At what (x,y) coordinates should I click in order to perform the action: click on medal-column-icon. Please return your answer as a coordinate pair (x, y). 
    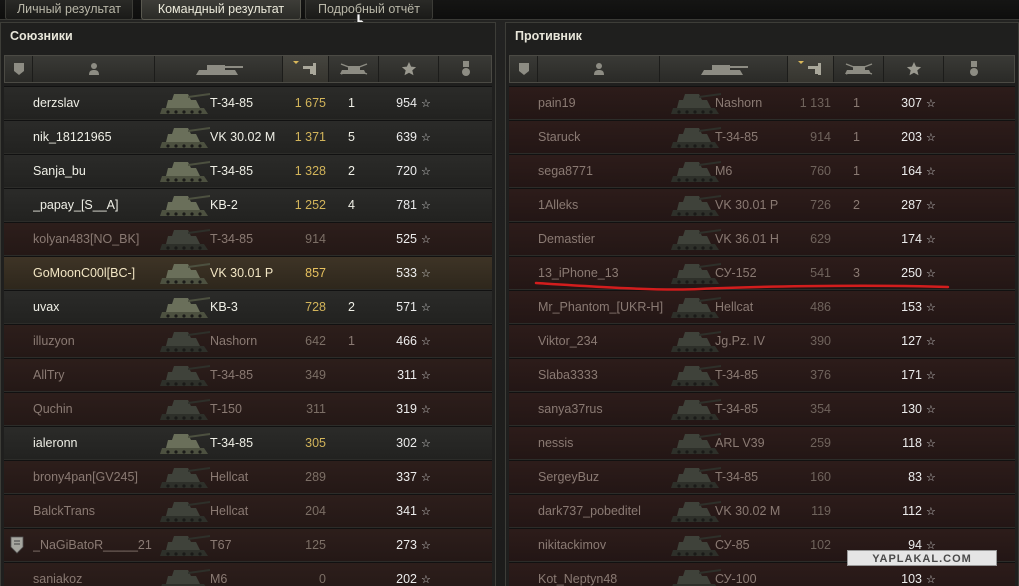
    Looking at the image, I should click on (974, 68).